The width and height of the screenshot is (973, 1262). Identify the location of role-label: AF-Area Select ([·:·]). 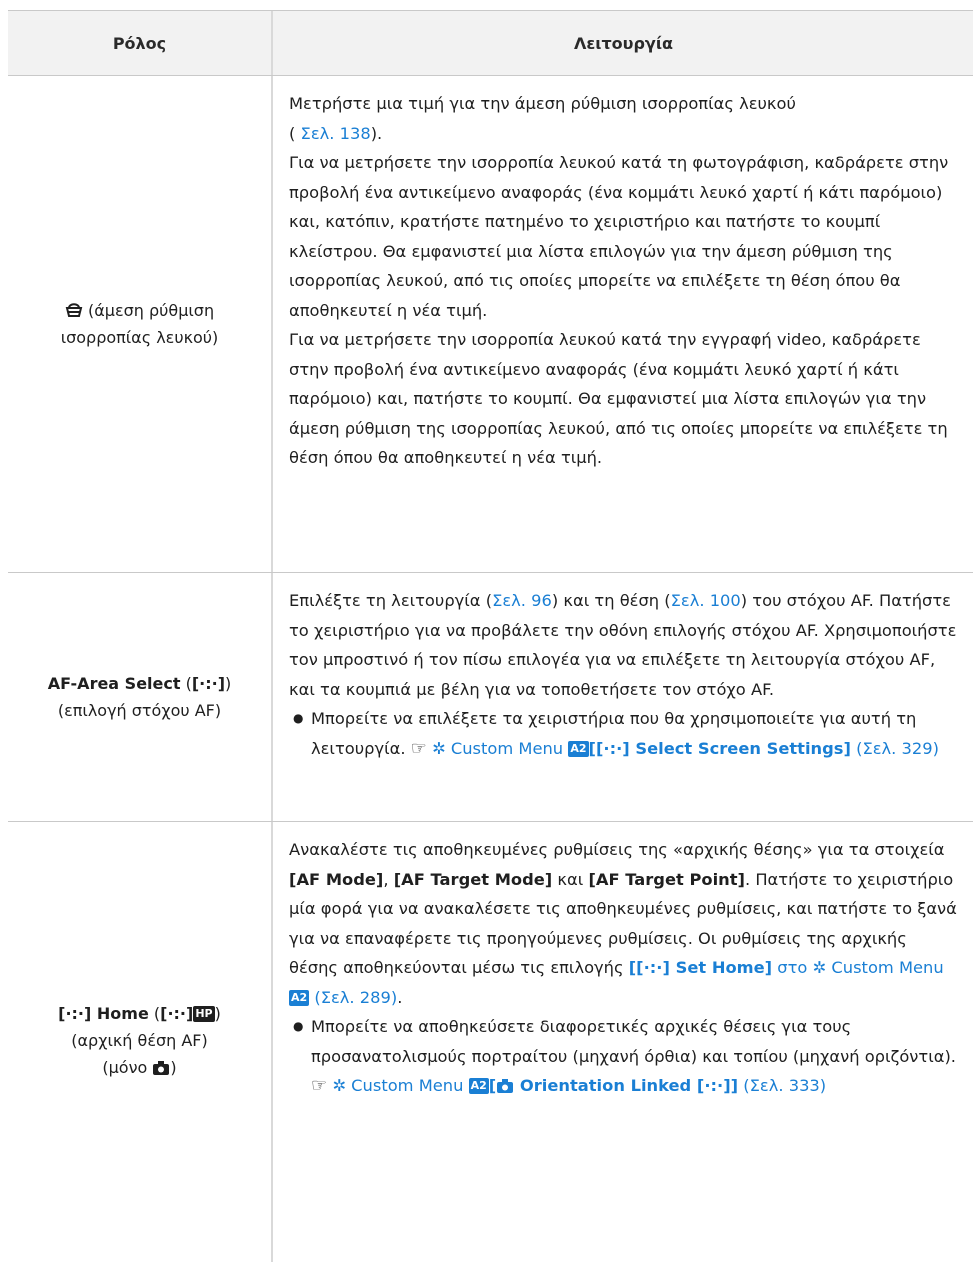
(139, 683).